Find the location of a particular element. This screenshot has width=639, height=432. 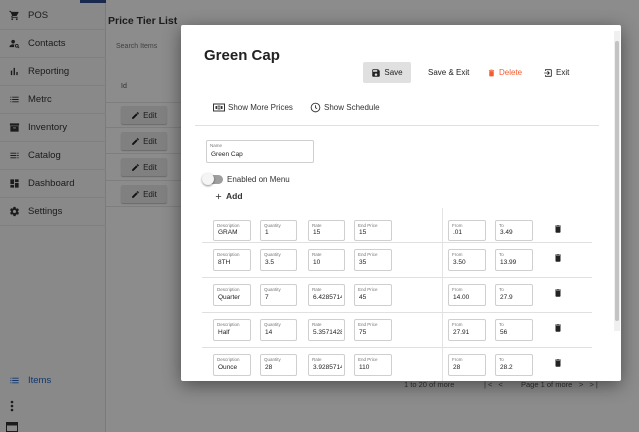

show-more-prices-button: Show More Prices is located at coordinates (253, 107).